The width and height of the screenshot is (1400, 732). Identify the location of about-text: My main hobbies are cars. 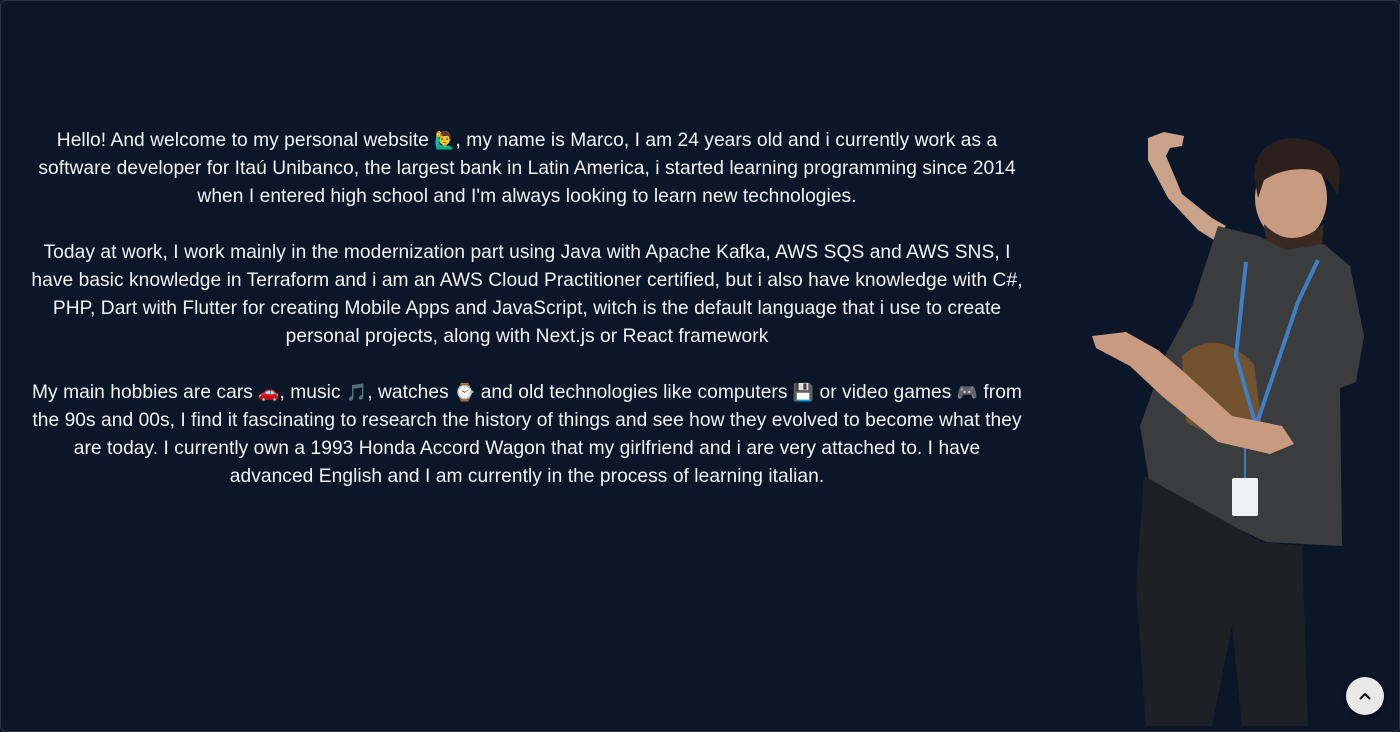
(145, 392).